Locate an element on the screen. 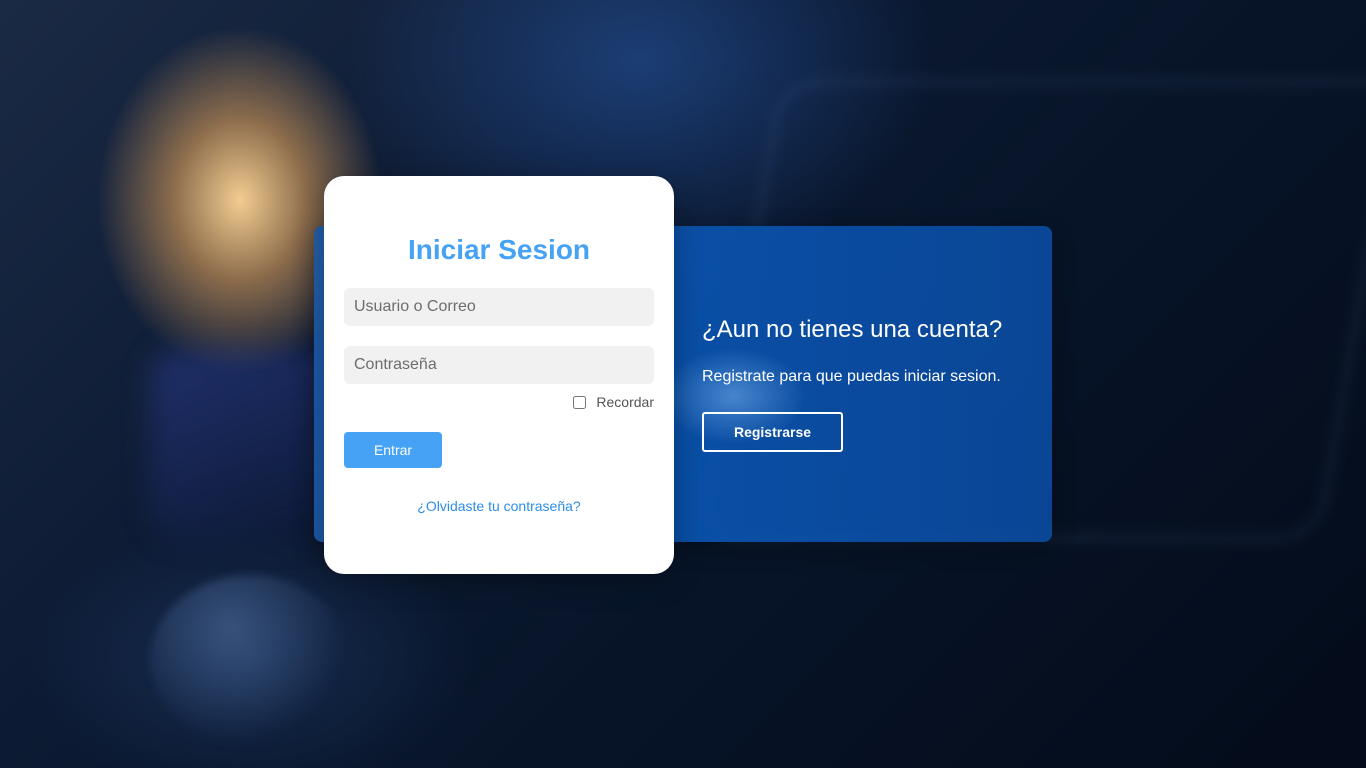  remember-option: Recordar is located at coordinates (613, 402).